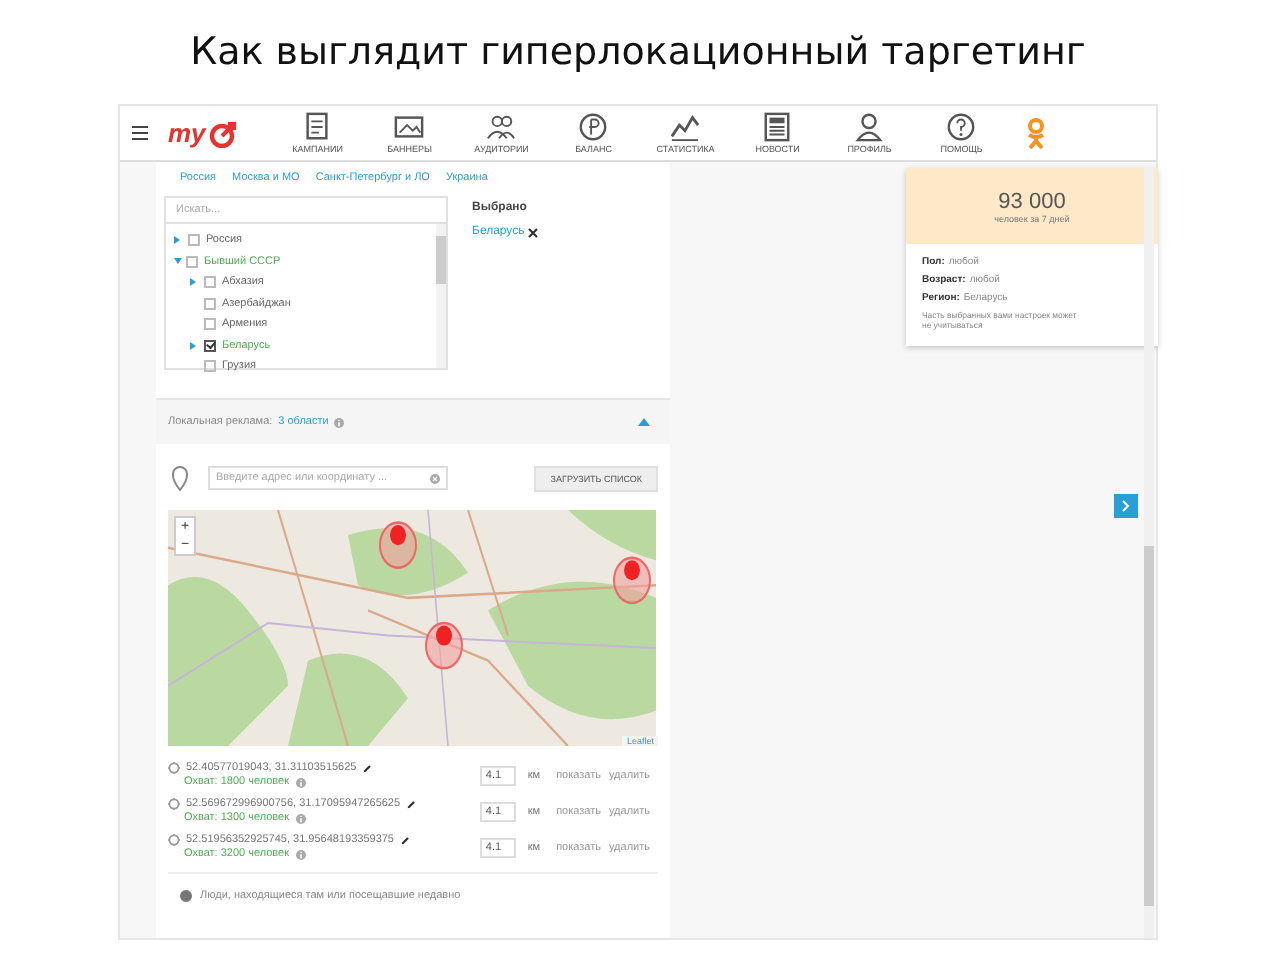 The height and width of the screenshot is (958, 1276). Describe the element at coordinates (869, 127) in the screenshot. I see `person-icon` at that location.